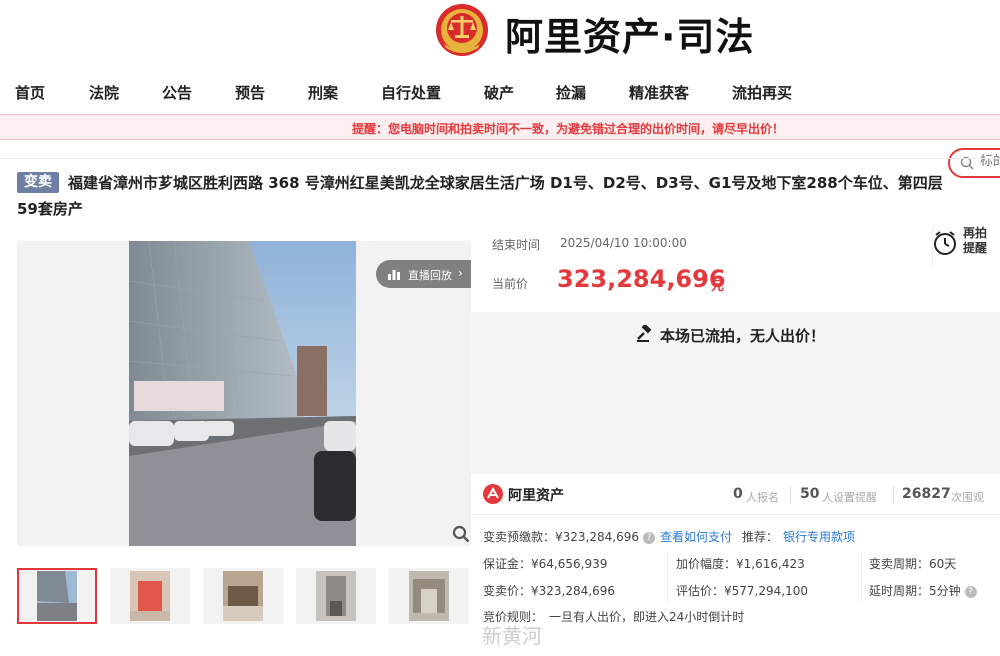  I want to click on building-photo, so click(242, 393).